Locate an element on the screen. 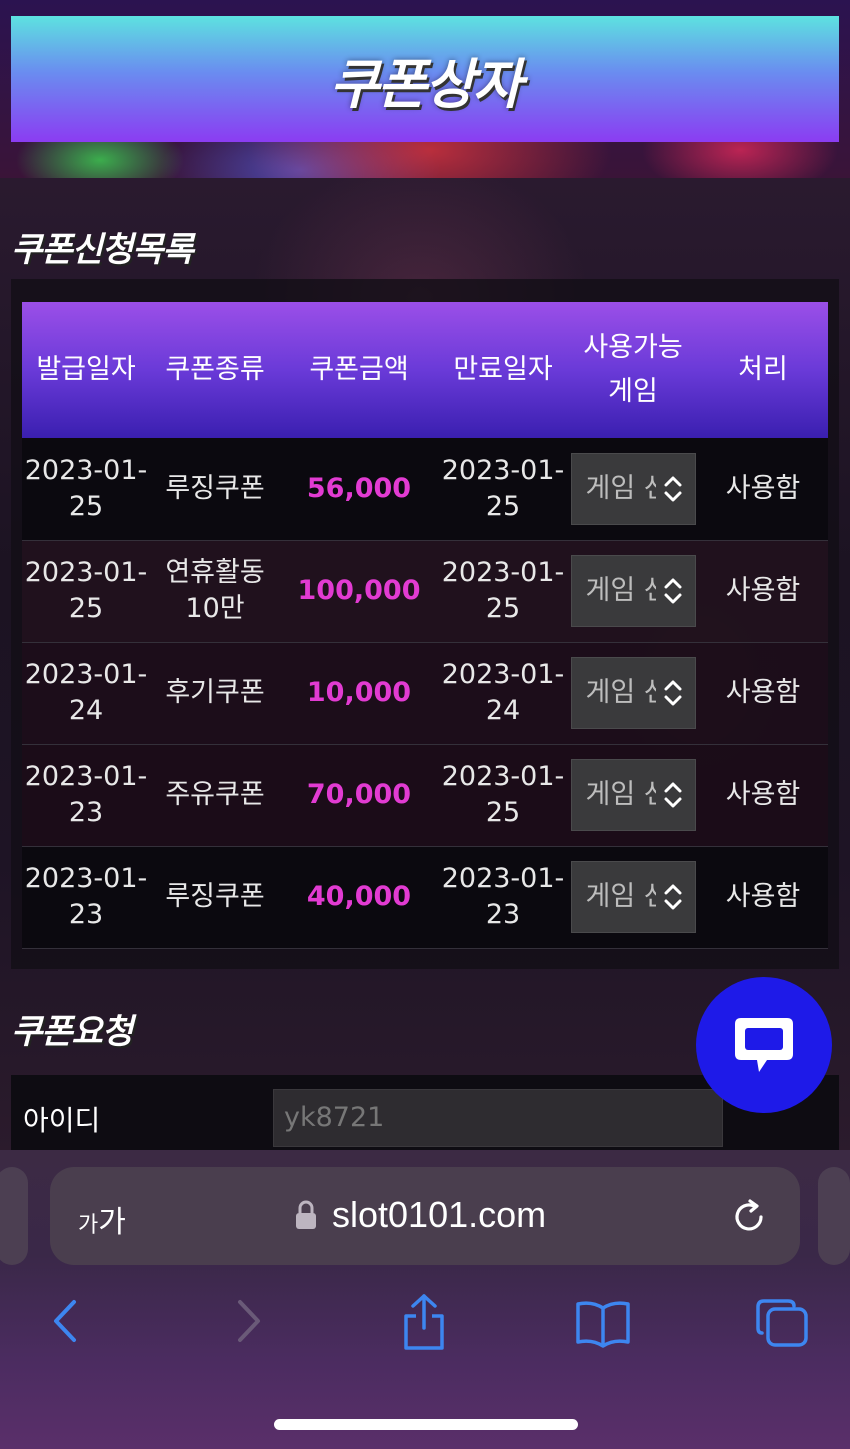  expiry-date-cell: 2023-01- 23 is located at coordinates (503, 897).